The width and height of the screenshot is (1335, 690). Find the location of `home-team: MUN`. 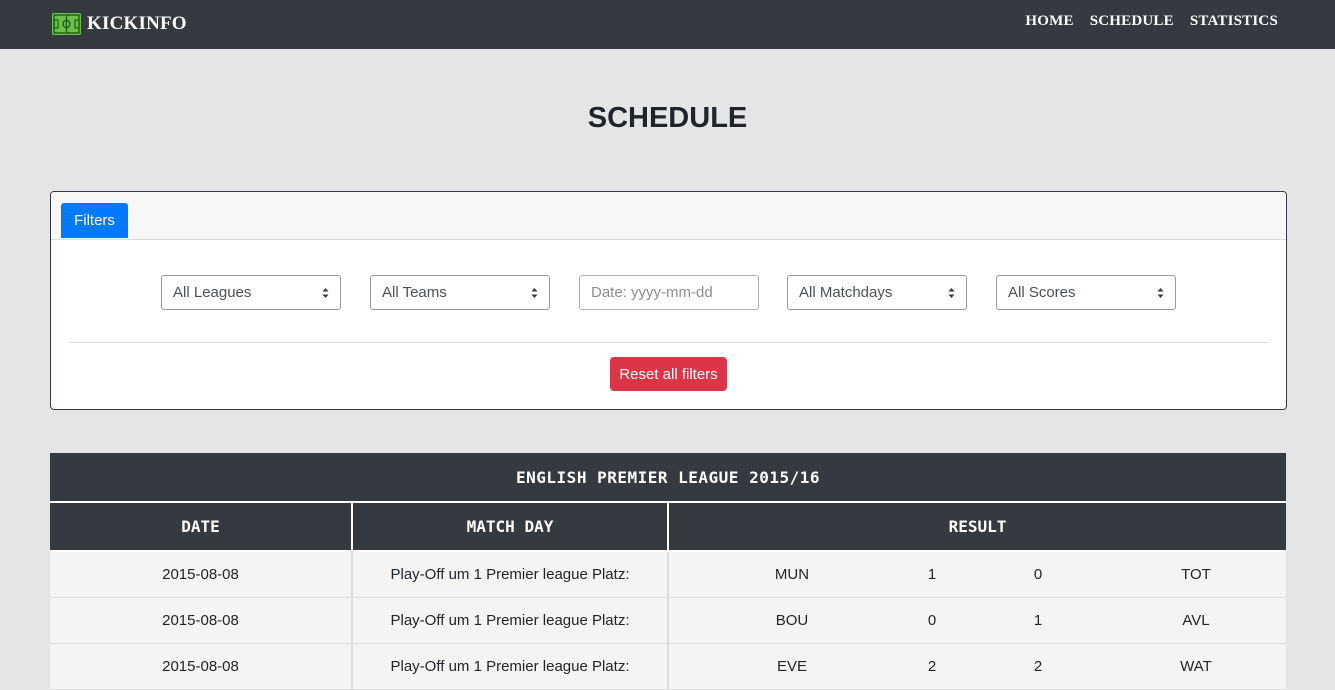

home-team: MUN is located at coordinates (792, 574).